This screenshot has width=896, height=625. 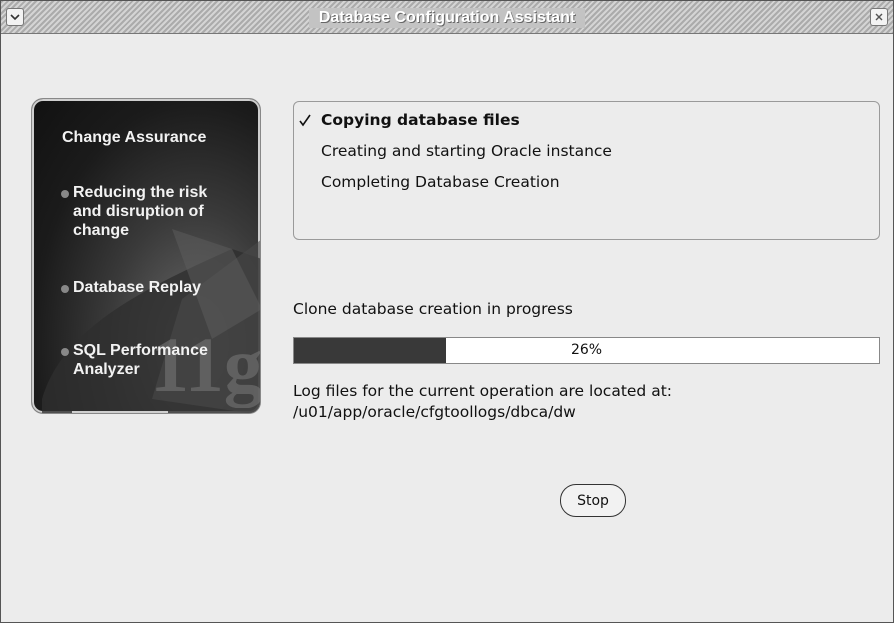 I want to click on checkmark-icon, so click(x=305, y=120).